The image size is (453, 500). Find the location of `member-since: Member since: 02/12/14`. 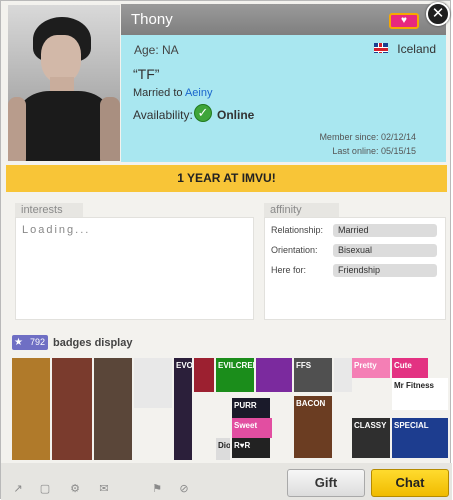

member-since: Member since: 02/12/14 is located at coordinates (367, 137).